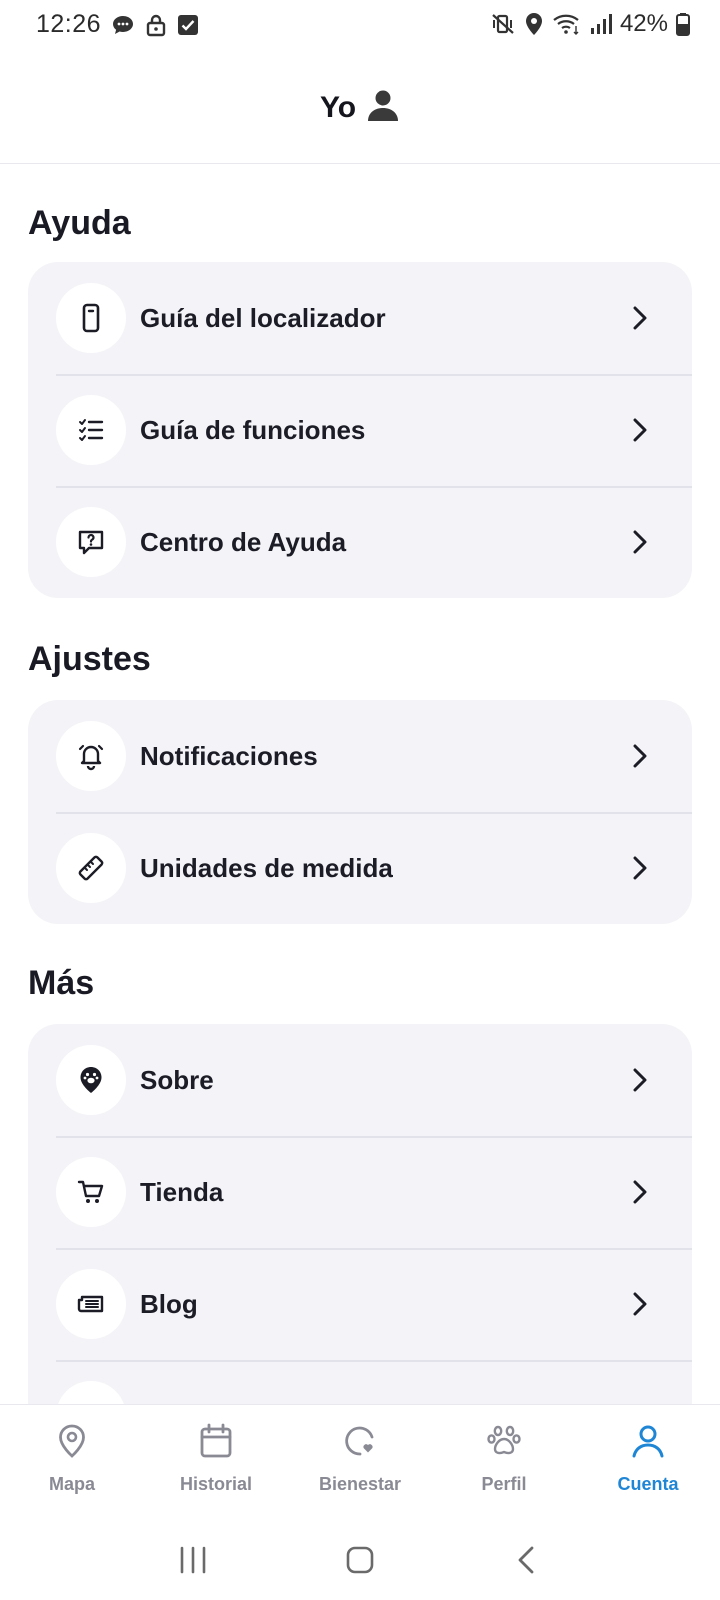 The width and height of the screenshot is (720, 1600). What do you see at coordinates (91, 318) in the screenshot?
I see `device-icon` at bounding box center [91, 318].